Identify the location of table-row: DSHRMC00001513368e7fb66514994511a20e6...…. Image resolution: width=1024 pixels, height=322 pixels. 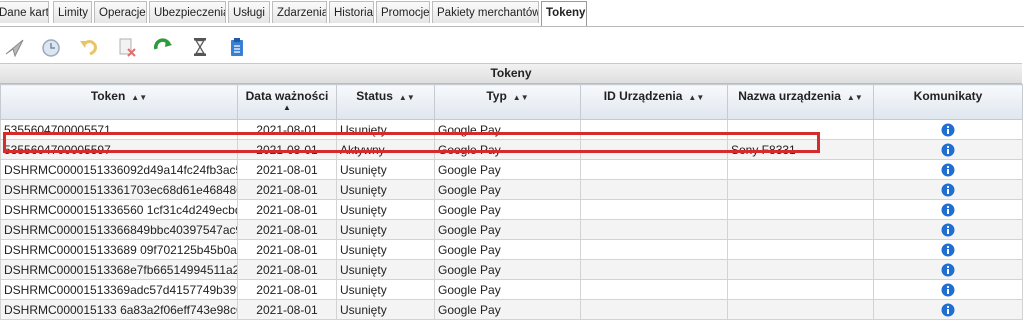
(511, 269).